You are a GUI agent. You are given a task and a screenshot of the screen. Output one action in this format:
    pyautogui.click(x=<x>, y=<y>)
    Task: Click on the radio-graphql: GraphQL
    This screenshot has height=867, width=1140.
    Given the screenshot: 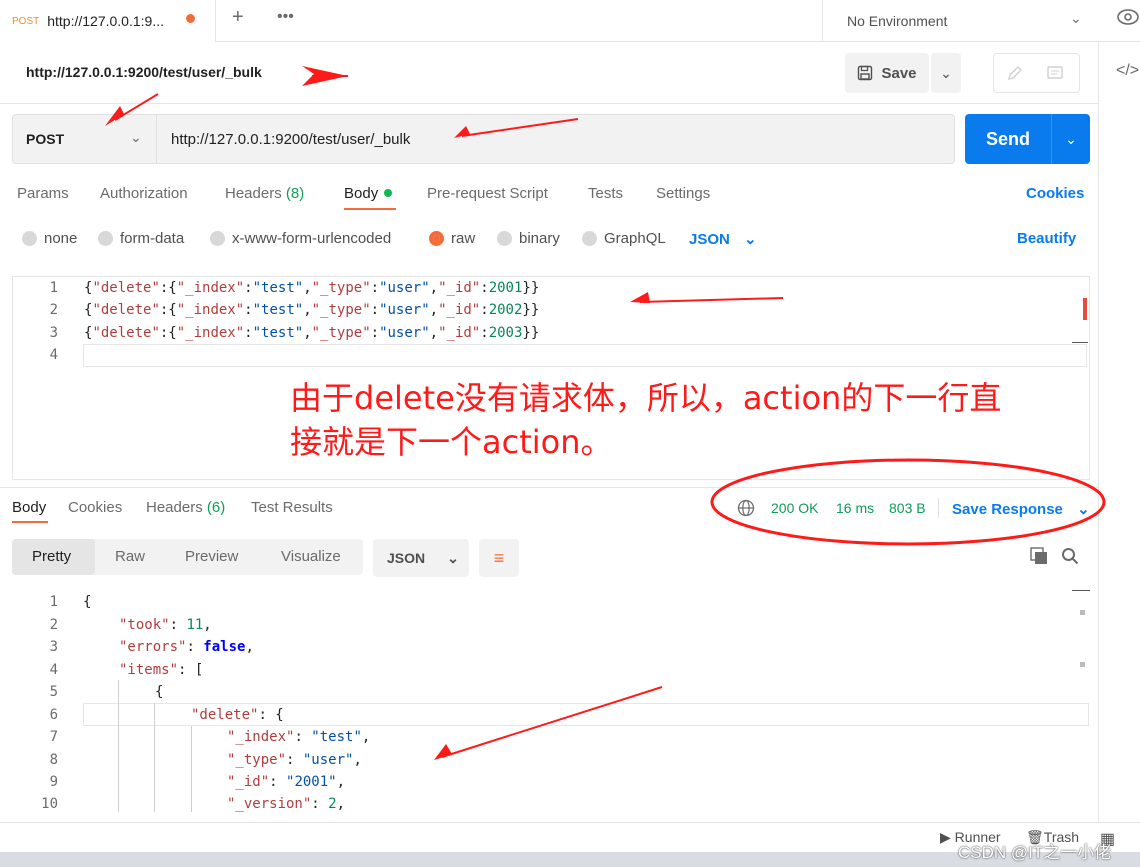 What is the action you would take?
    pyautogui.click(x=624, y=238)
    